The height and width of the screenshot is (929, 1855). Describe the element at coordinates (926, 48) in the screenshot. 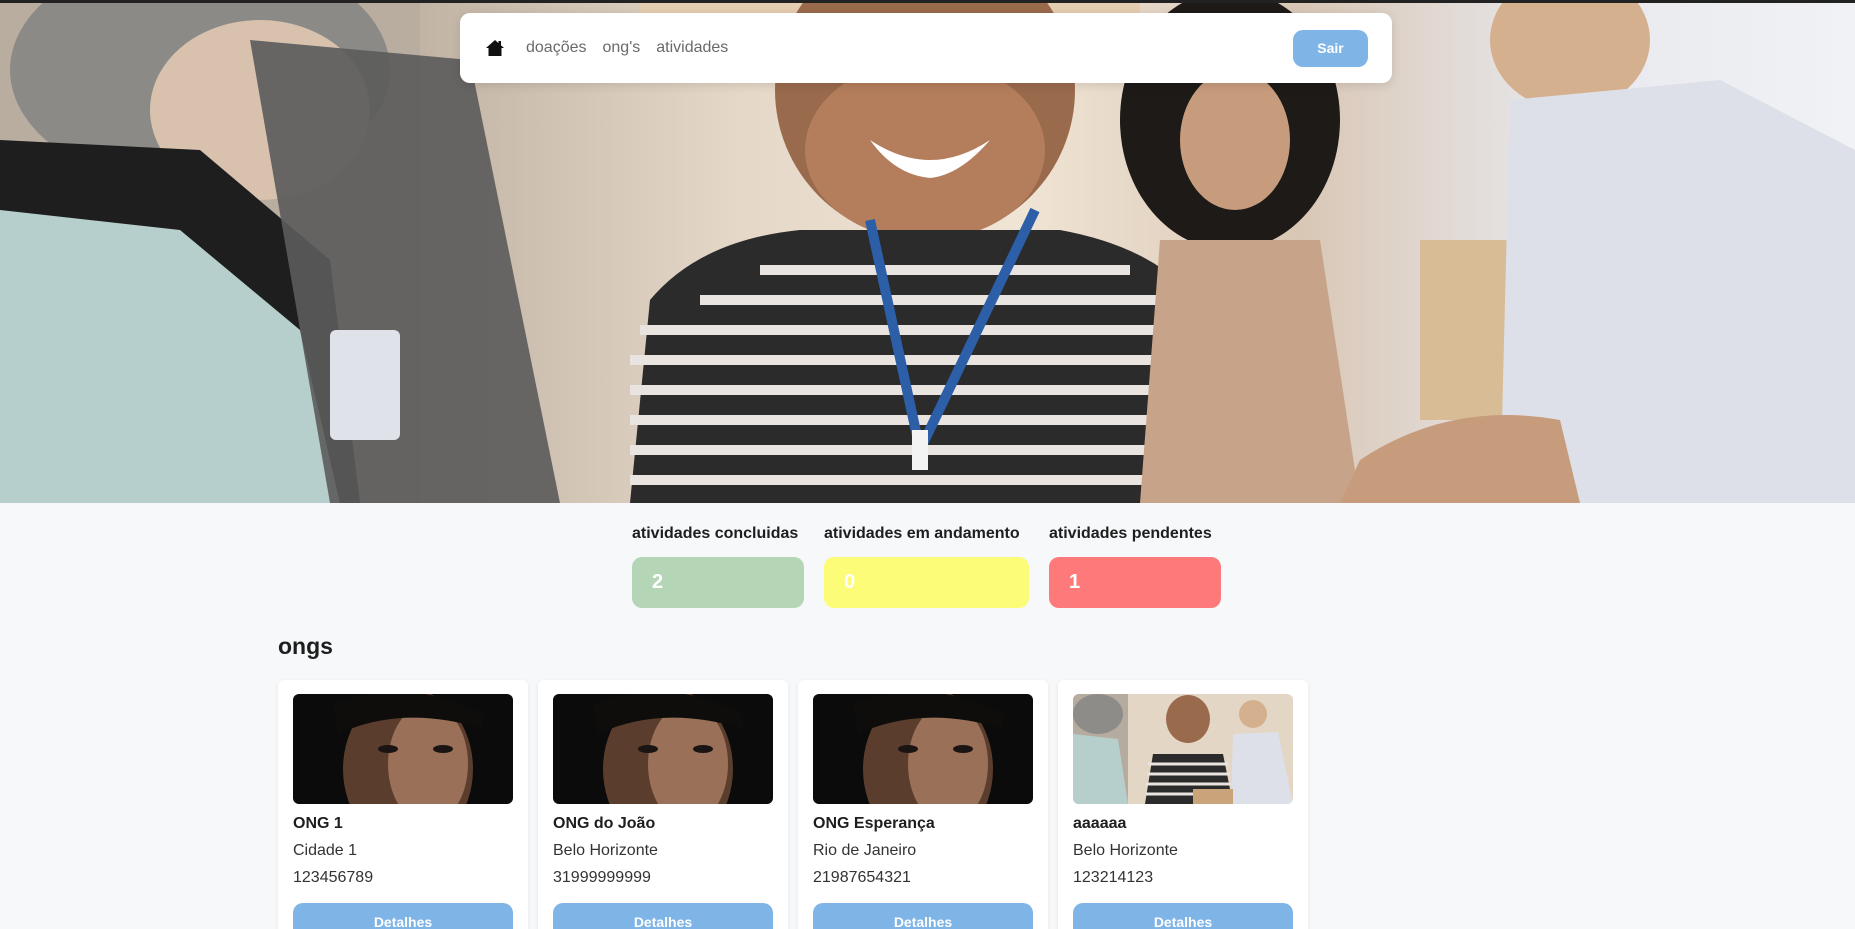

I see `navbar: doações ong's atividades Sair` at that location.